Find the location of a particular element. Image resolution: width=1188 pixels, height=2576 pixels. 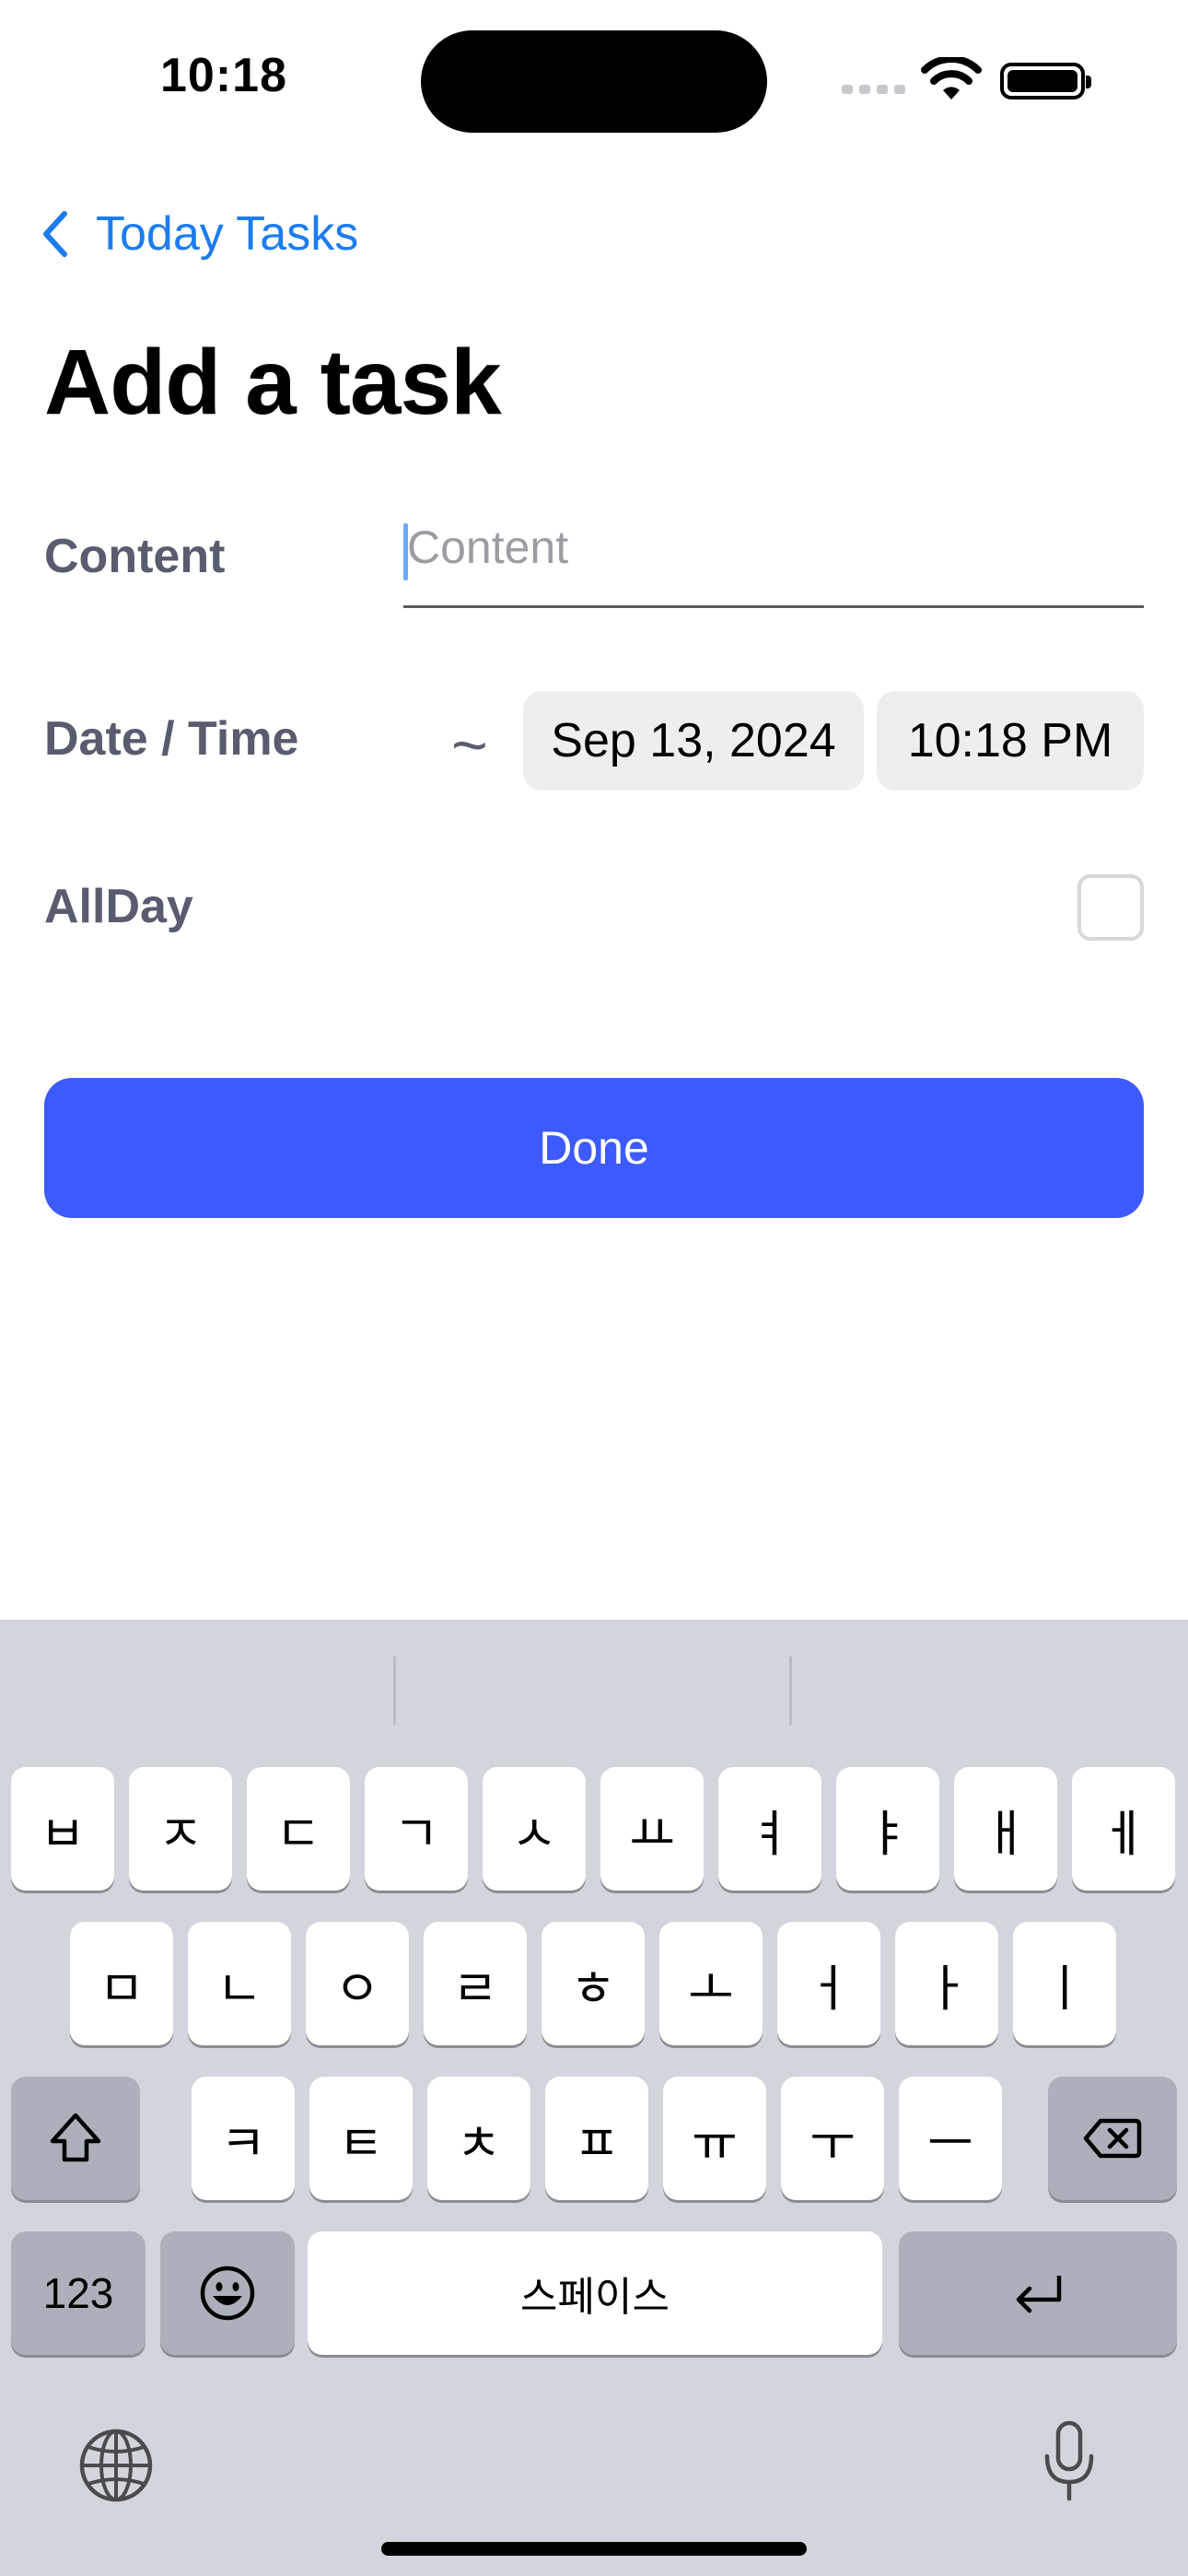

key-b: ㅂ is located at coordinates (63, 1829).